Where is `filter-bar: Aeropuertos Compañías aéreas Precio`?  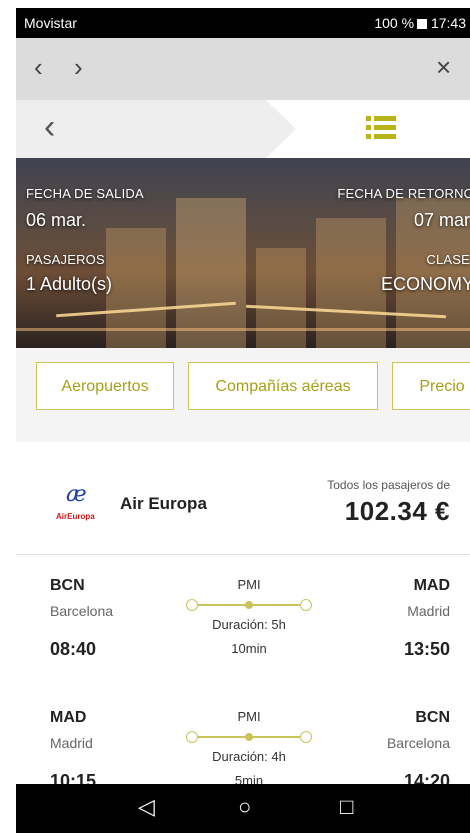
filter-bar: Aeropuertos Compañías aéreas Precio is located at coordinates (243, 388).